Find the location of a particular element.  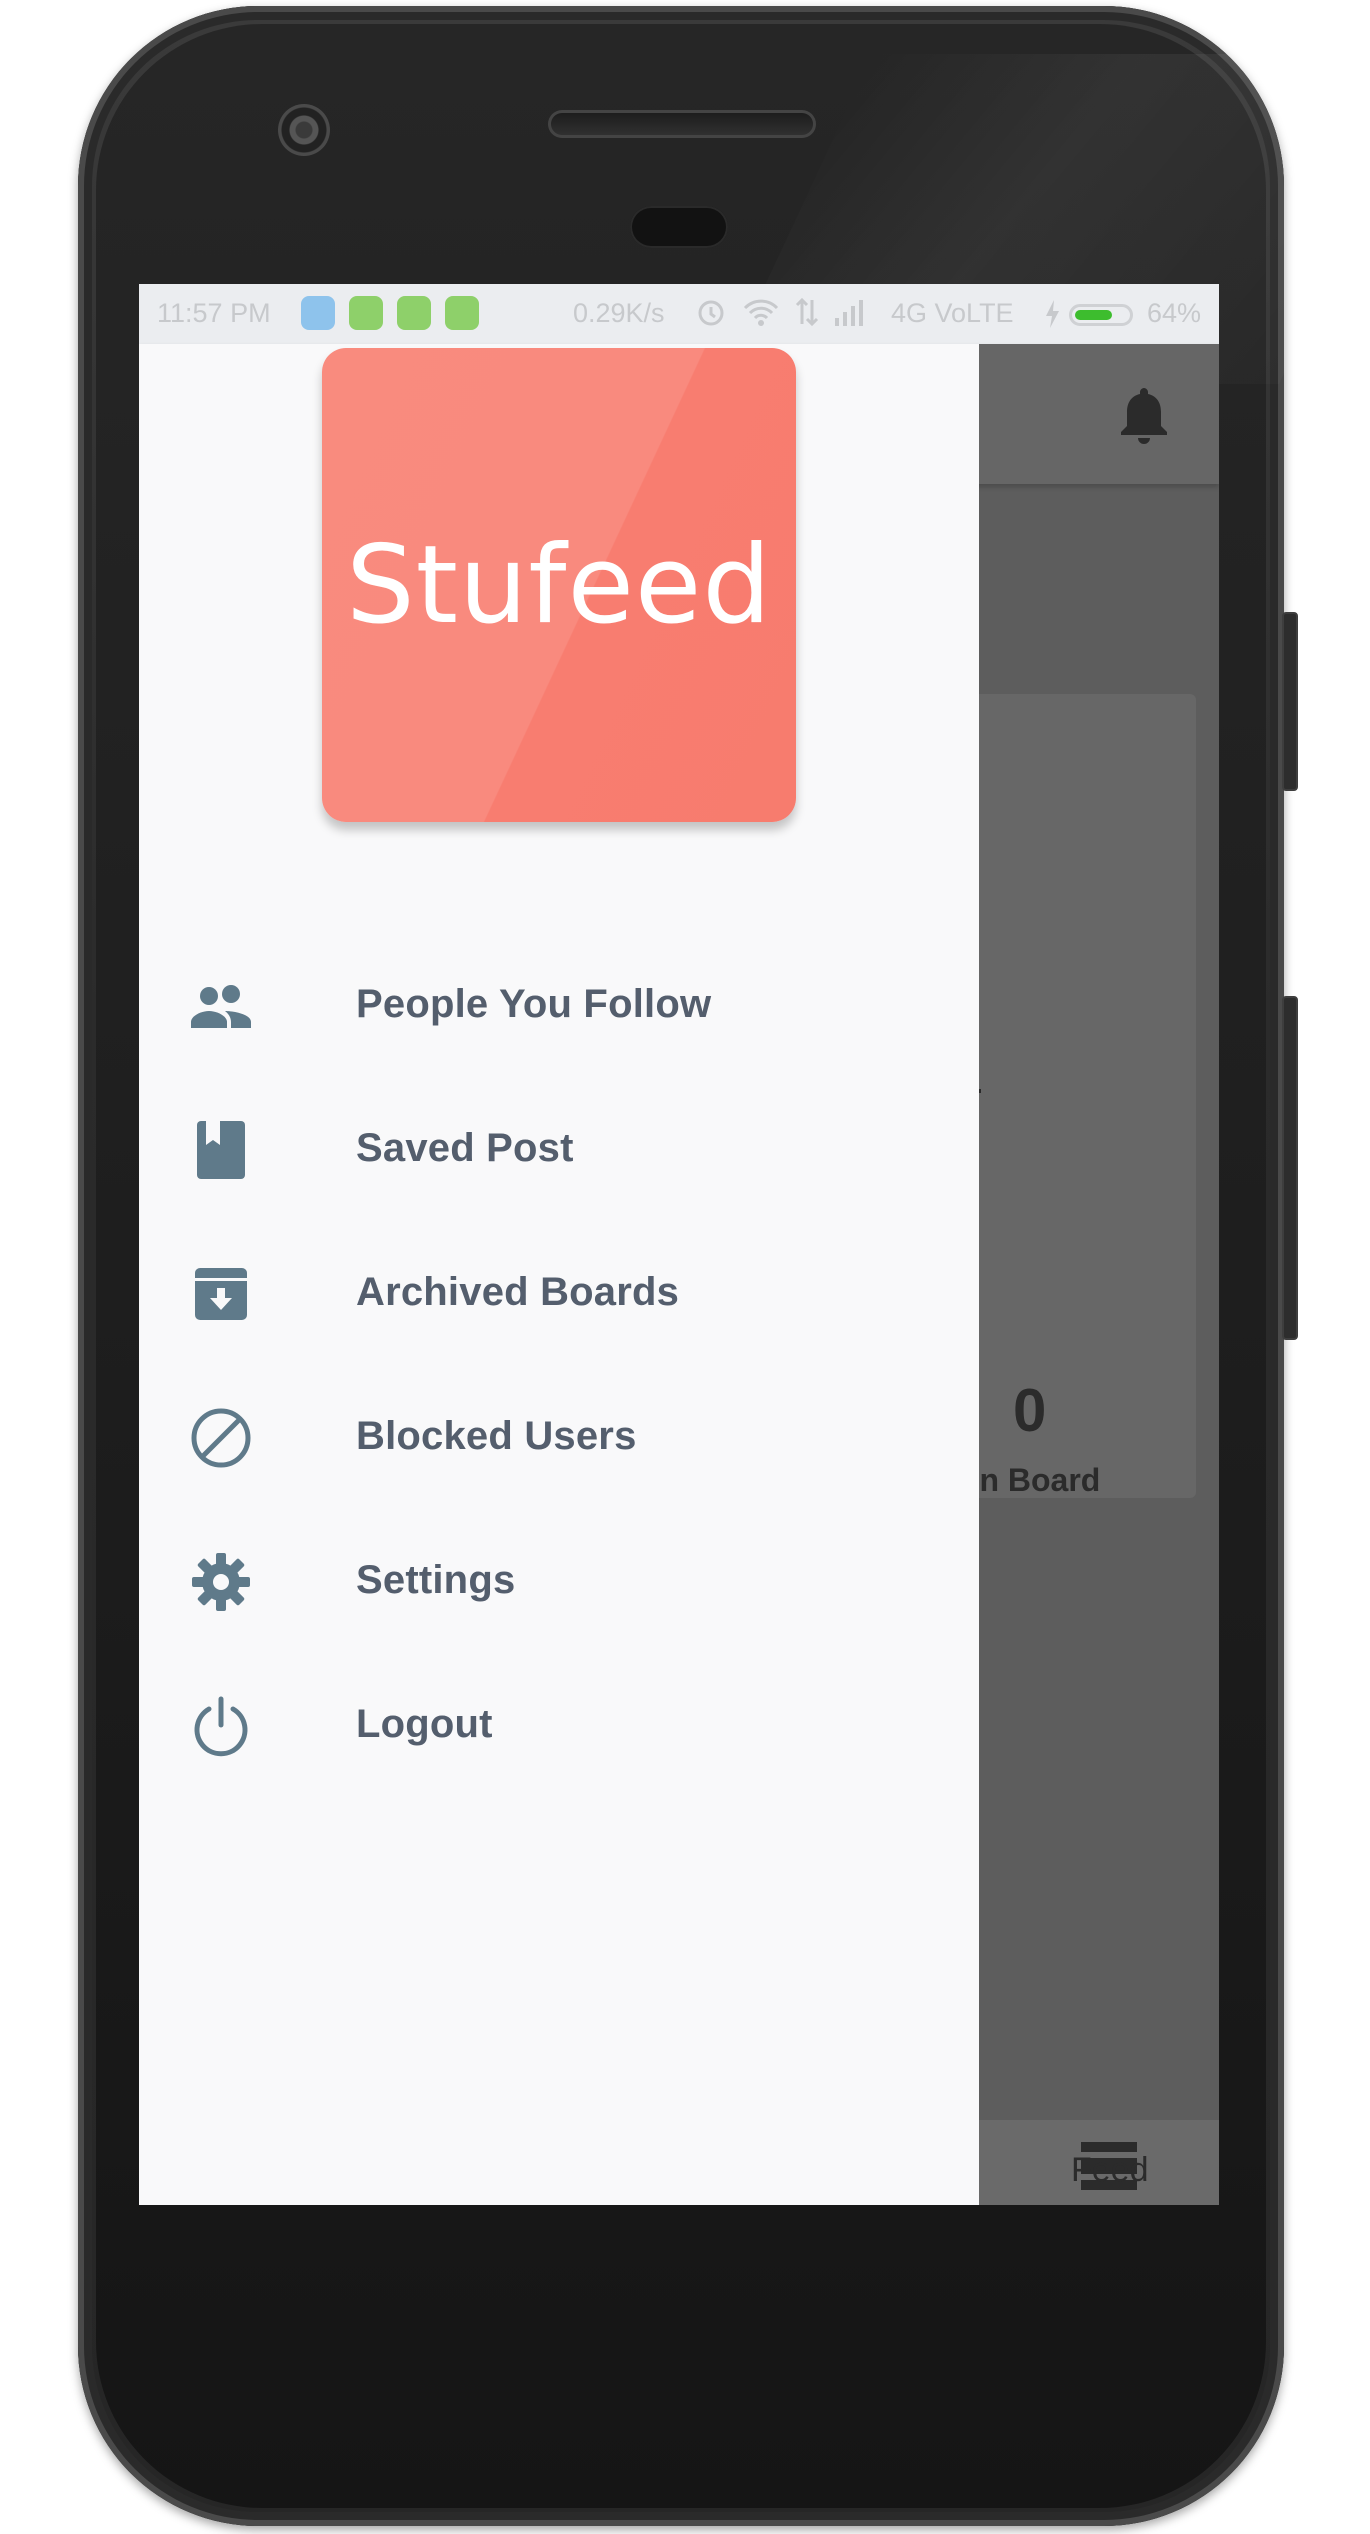

menu-item-saved-post: Saved Post is located at coordinates (559, 1150).